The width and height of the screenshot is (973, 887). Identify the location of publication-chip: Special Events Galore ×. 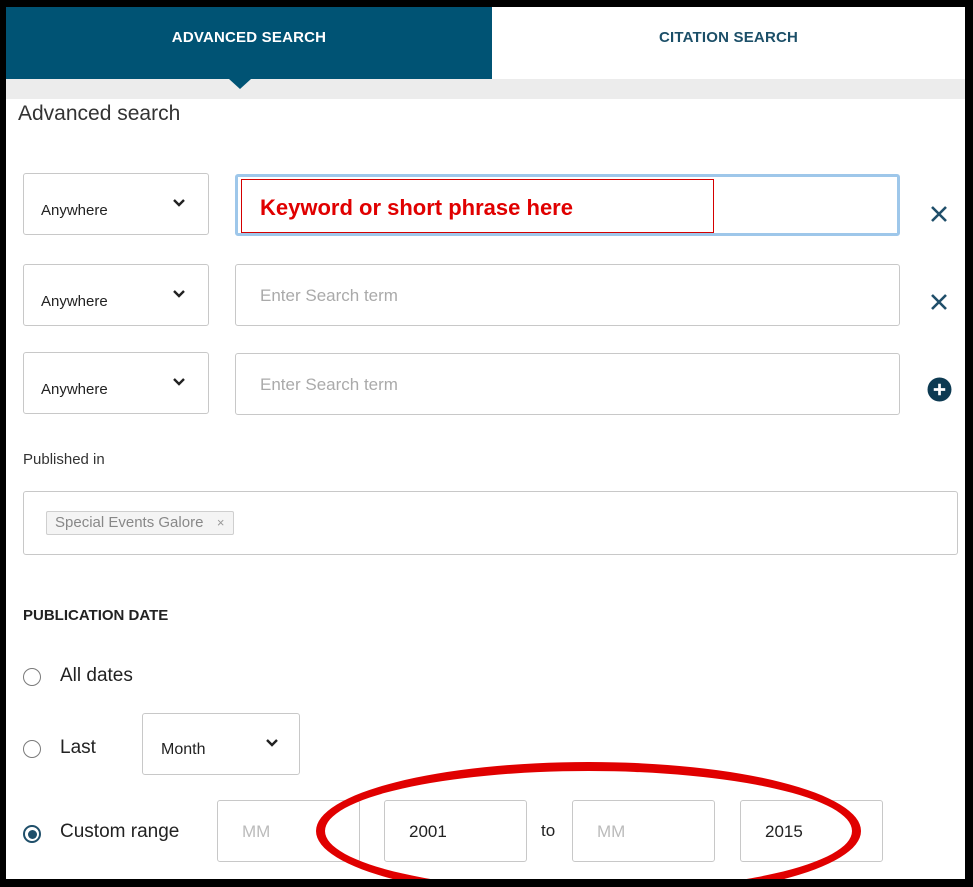
(140, 523).